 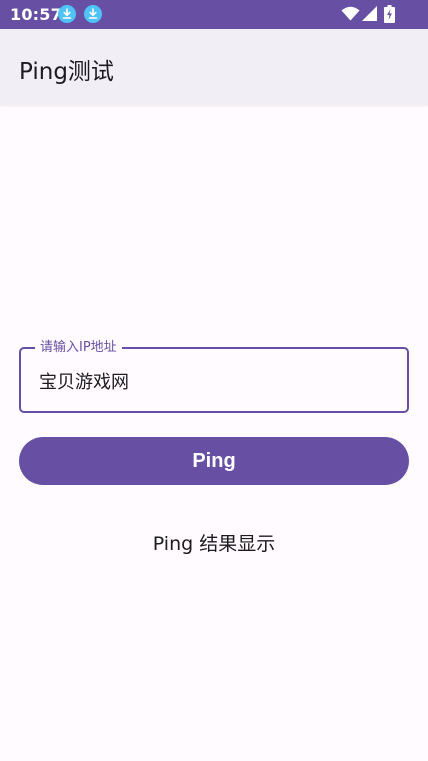 I want to click on ip-address-input, so click(x=214, y=381).